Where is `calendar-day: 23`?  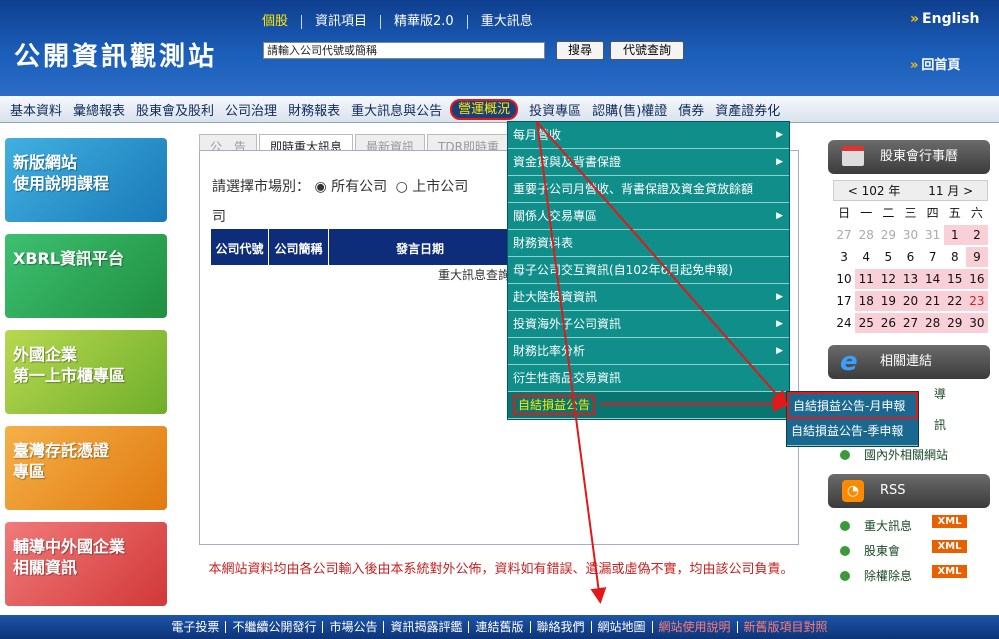
calendar-day: 23 is located at coordinates (976, 301).